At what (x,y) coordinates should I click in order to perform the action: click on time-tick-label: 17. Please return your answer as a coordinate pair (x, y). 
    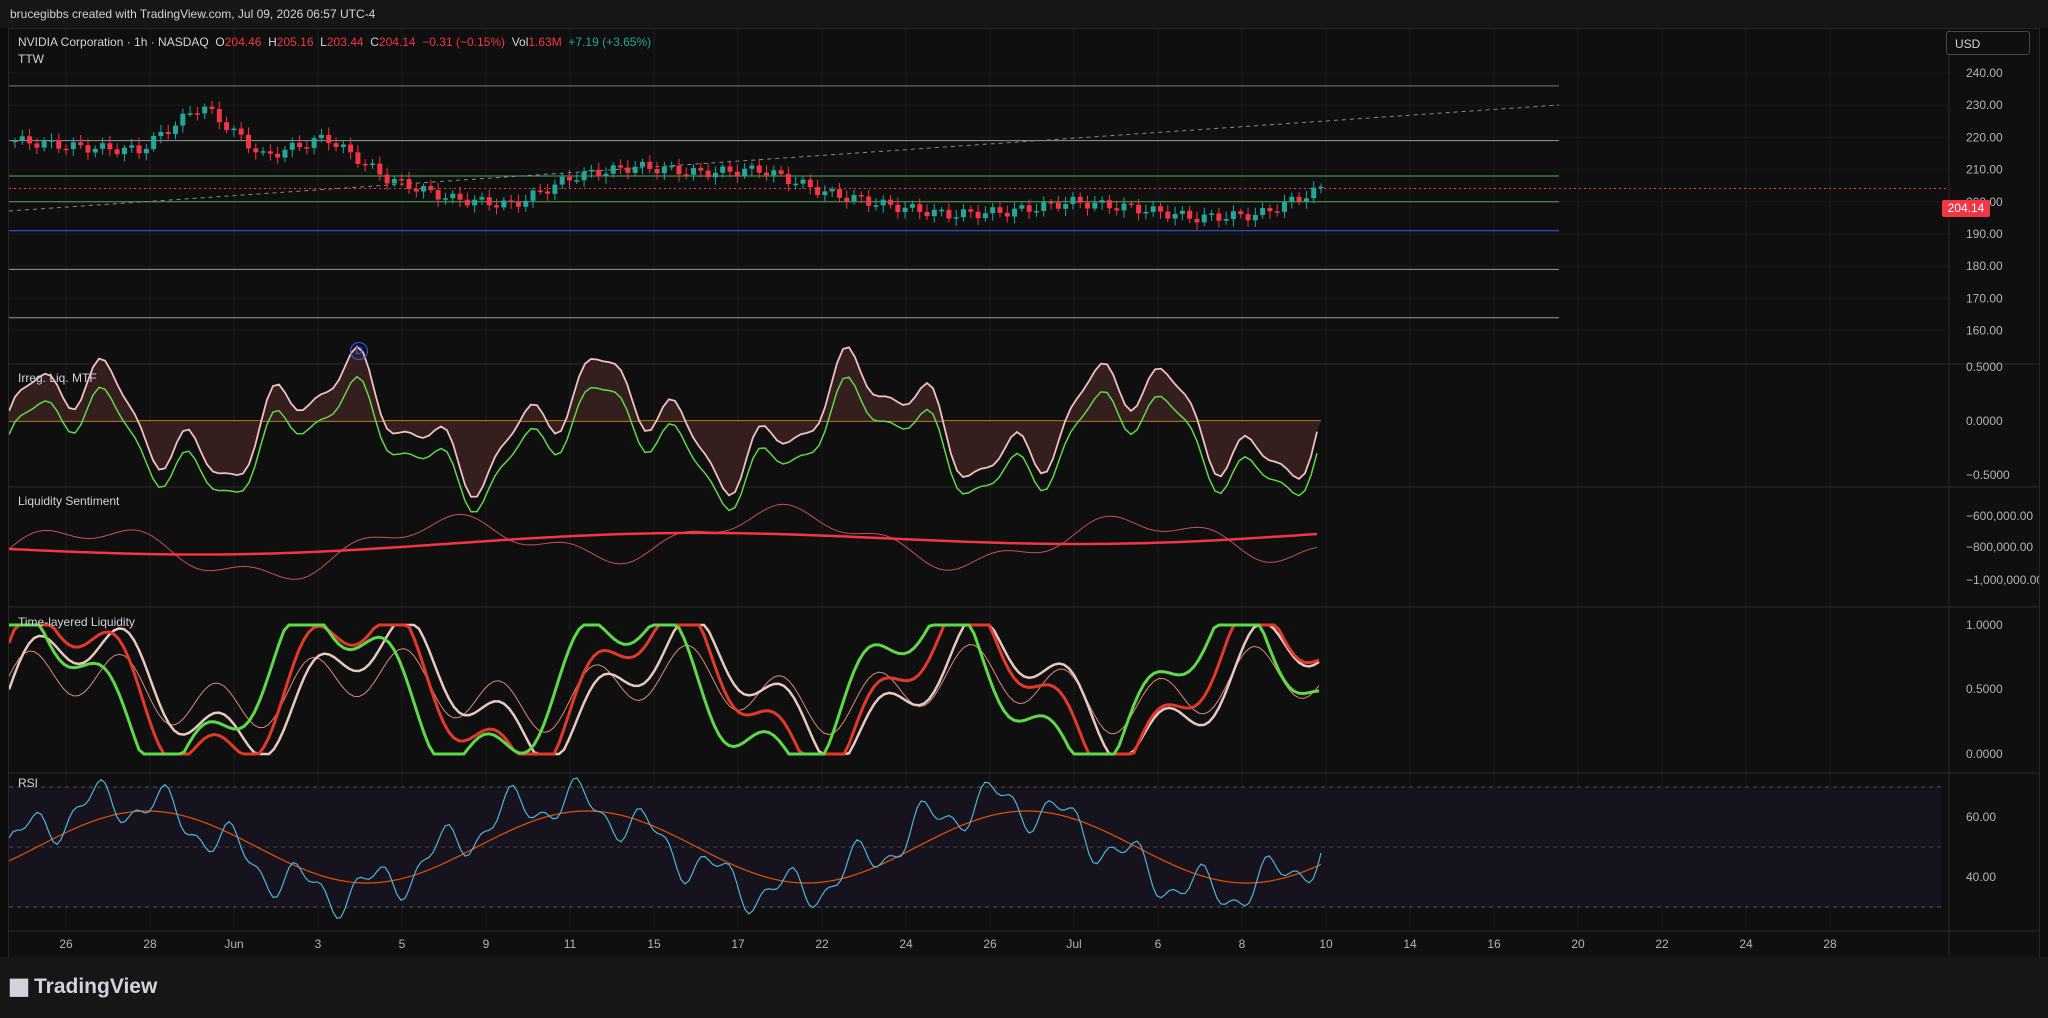
    Looking at the image, I should click on (738, 944).